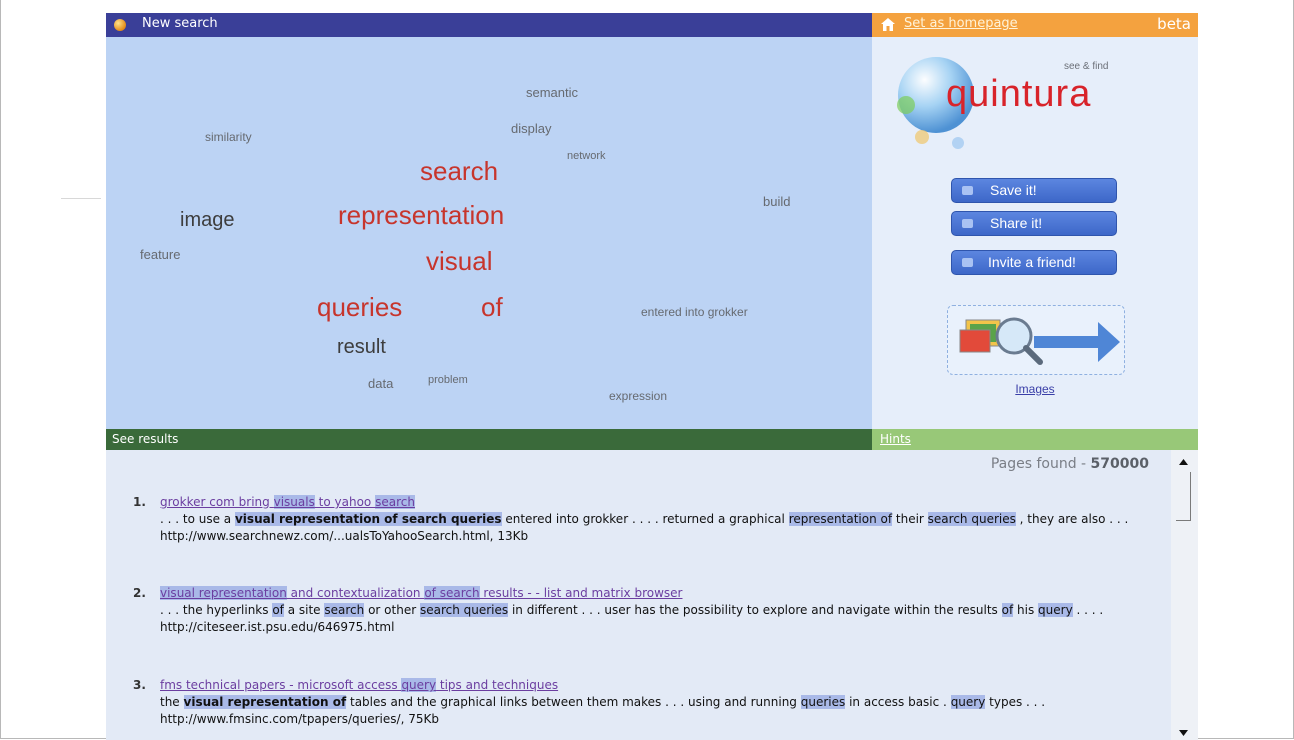 This screenshot has height=740, width=1294. What do you see at coordinates (216, 610) in the screenshot?
I see `text-segment: . . . the hyperlinks` at bounding box center [216, 610].